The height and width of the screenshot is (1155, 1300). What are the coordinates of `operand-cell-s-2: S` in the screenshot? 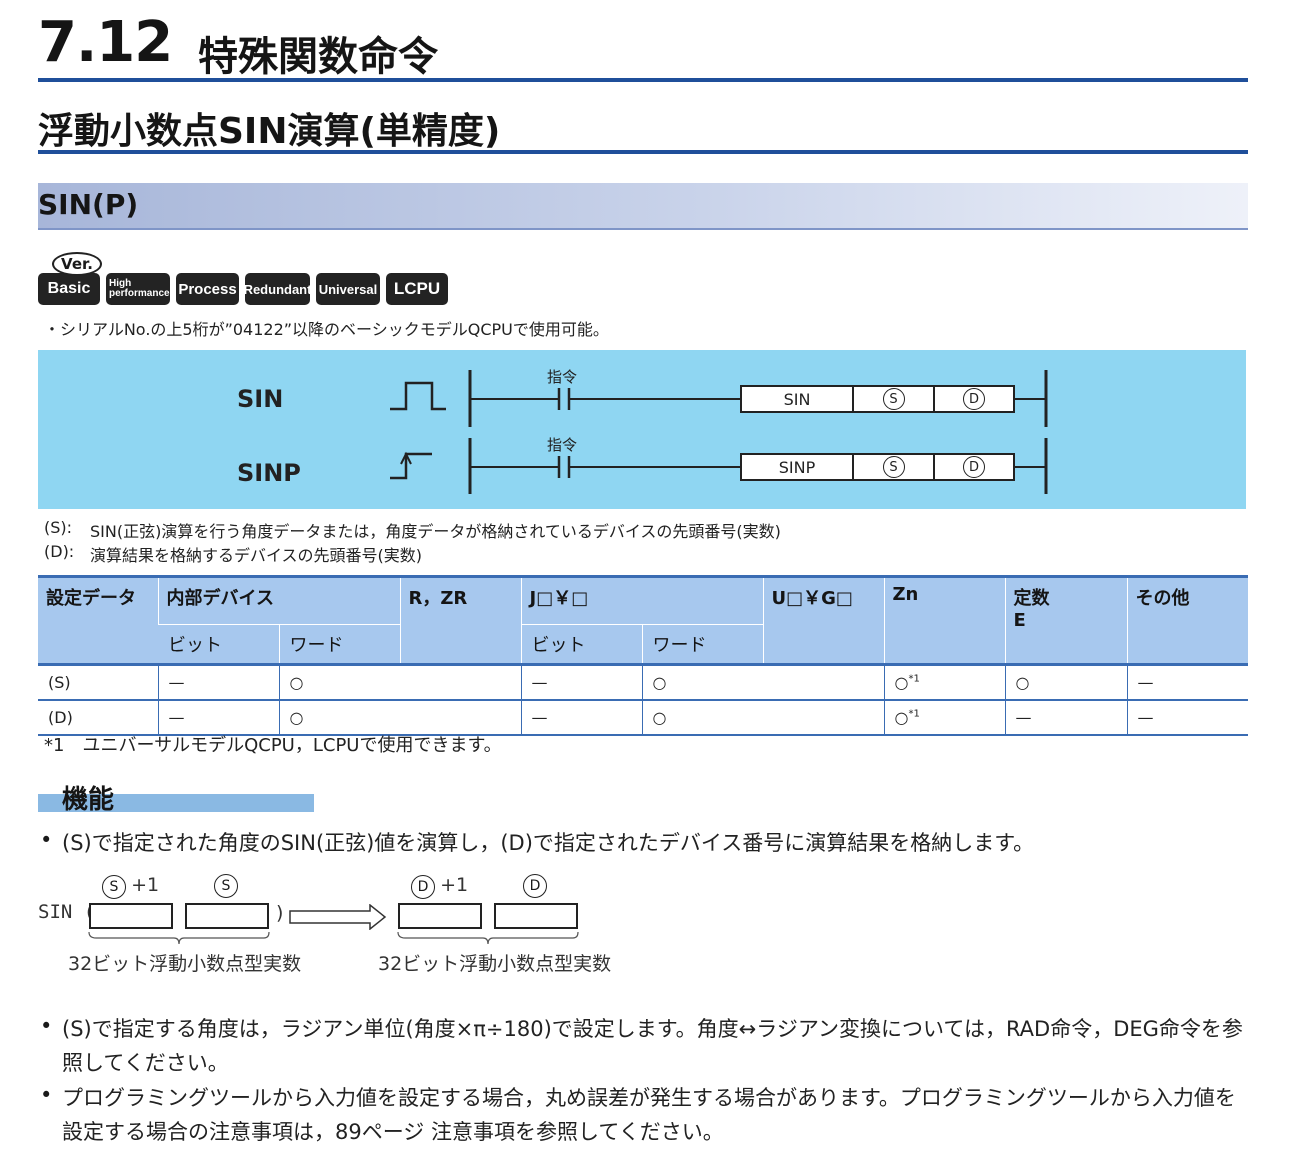 It's located at (893, 467).